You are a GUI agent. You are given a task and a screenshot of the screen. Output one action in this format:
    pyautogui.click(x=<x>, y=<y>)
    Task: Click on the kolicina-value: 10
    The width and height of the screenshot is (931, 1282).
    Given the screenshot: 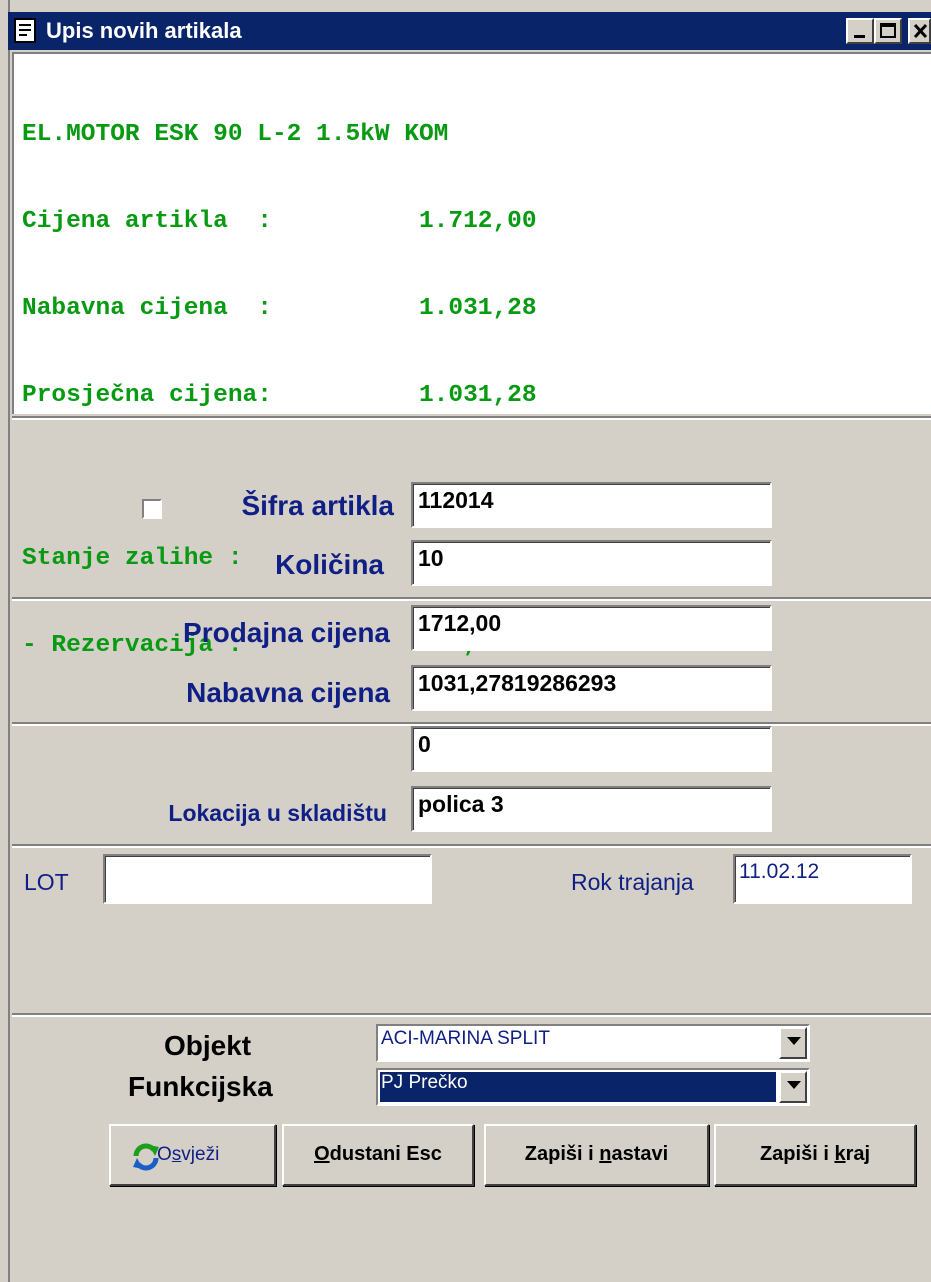 What is the action you would take?
    pyautogui.click(x=431, y=558)
    